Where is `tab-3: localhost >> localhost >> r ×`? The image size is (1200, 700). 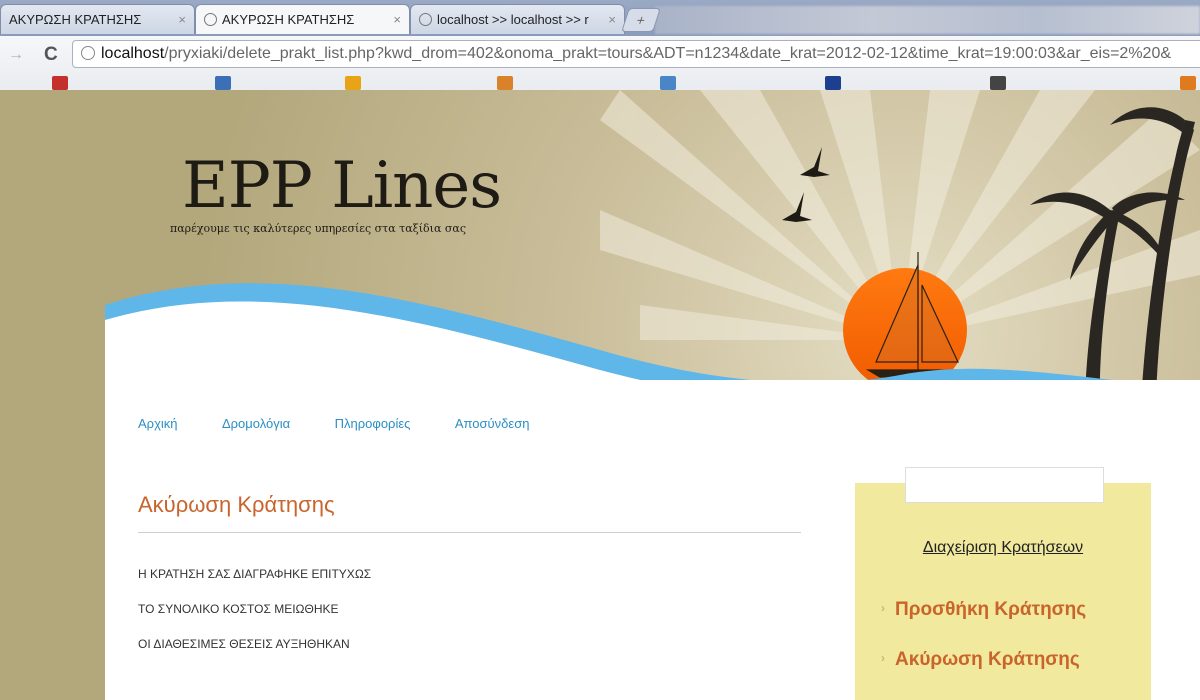
tab-3: localhost >> localhost >> r × is located at coordinates (517, 19).